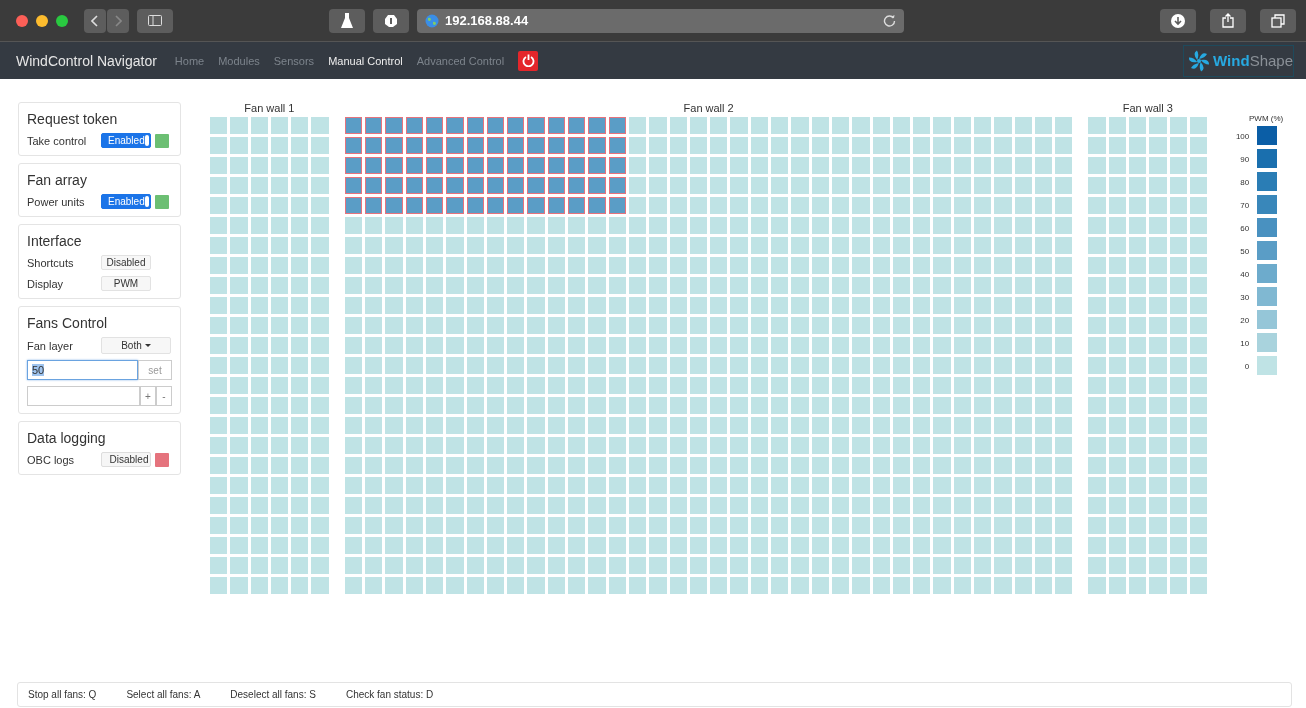 This screenshot has width=1306, height=708. I want to click on globe-icon, so click(432, 20).